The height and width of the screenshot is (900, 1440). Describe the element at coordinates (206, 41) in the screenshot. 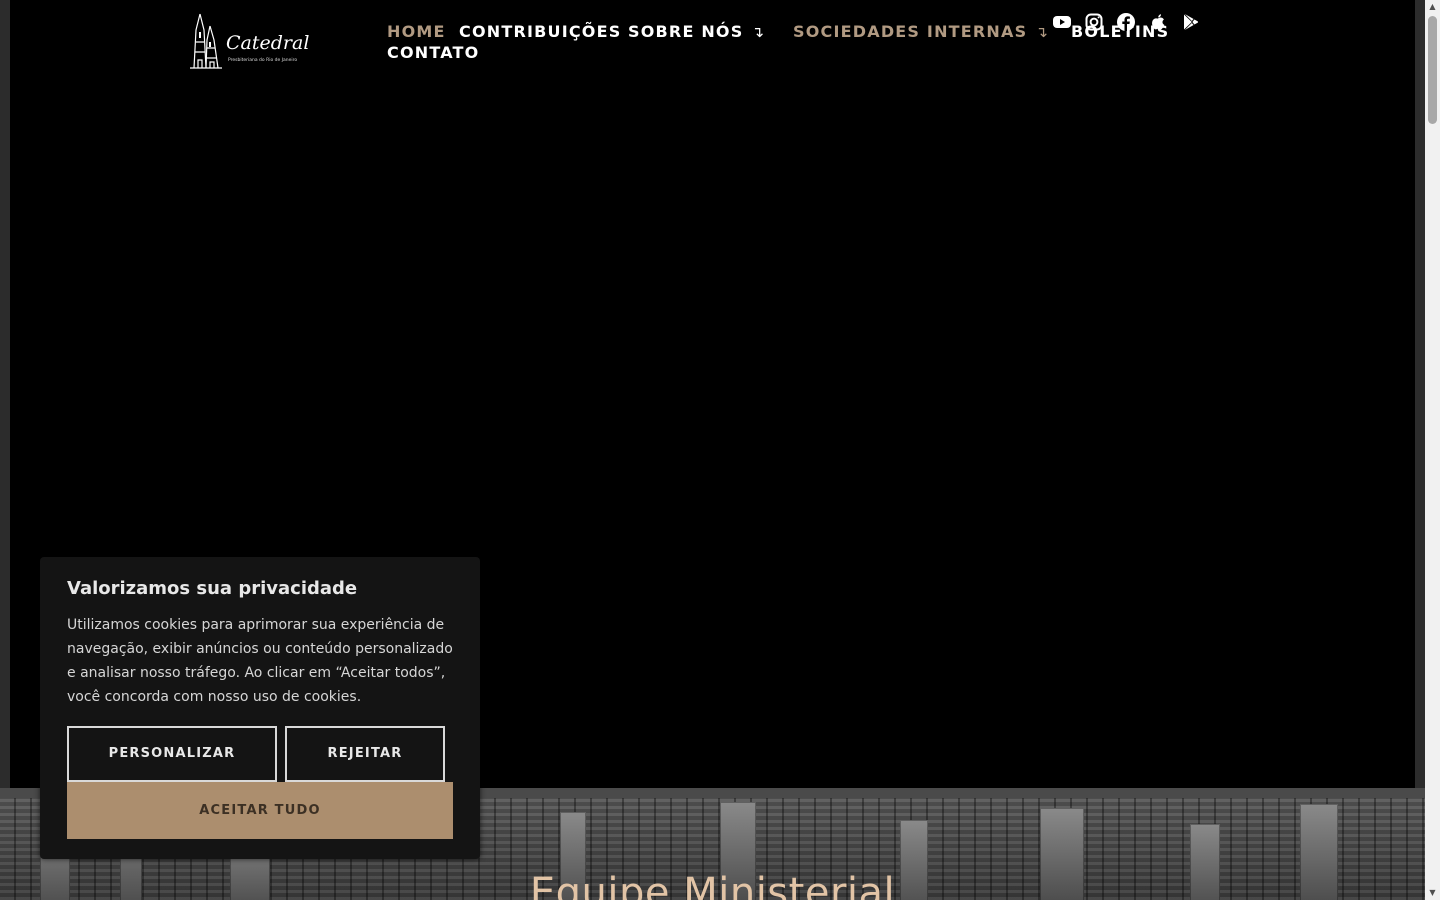

I see `cathedral-logo-icon` at that location.